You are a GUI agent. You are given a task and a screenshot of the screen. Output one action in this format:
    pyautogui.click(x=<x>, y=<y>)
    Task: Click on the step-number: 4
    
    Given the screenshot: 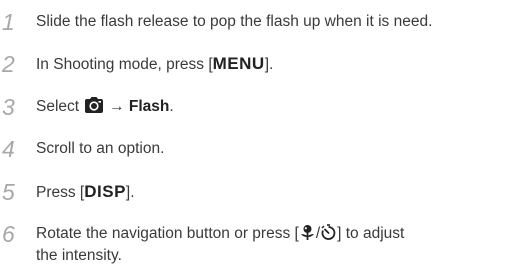 What is the action you would take?
    pyautogui.click(x=8, y=149)
    